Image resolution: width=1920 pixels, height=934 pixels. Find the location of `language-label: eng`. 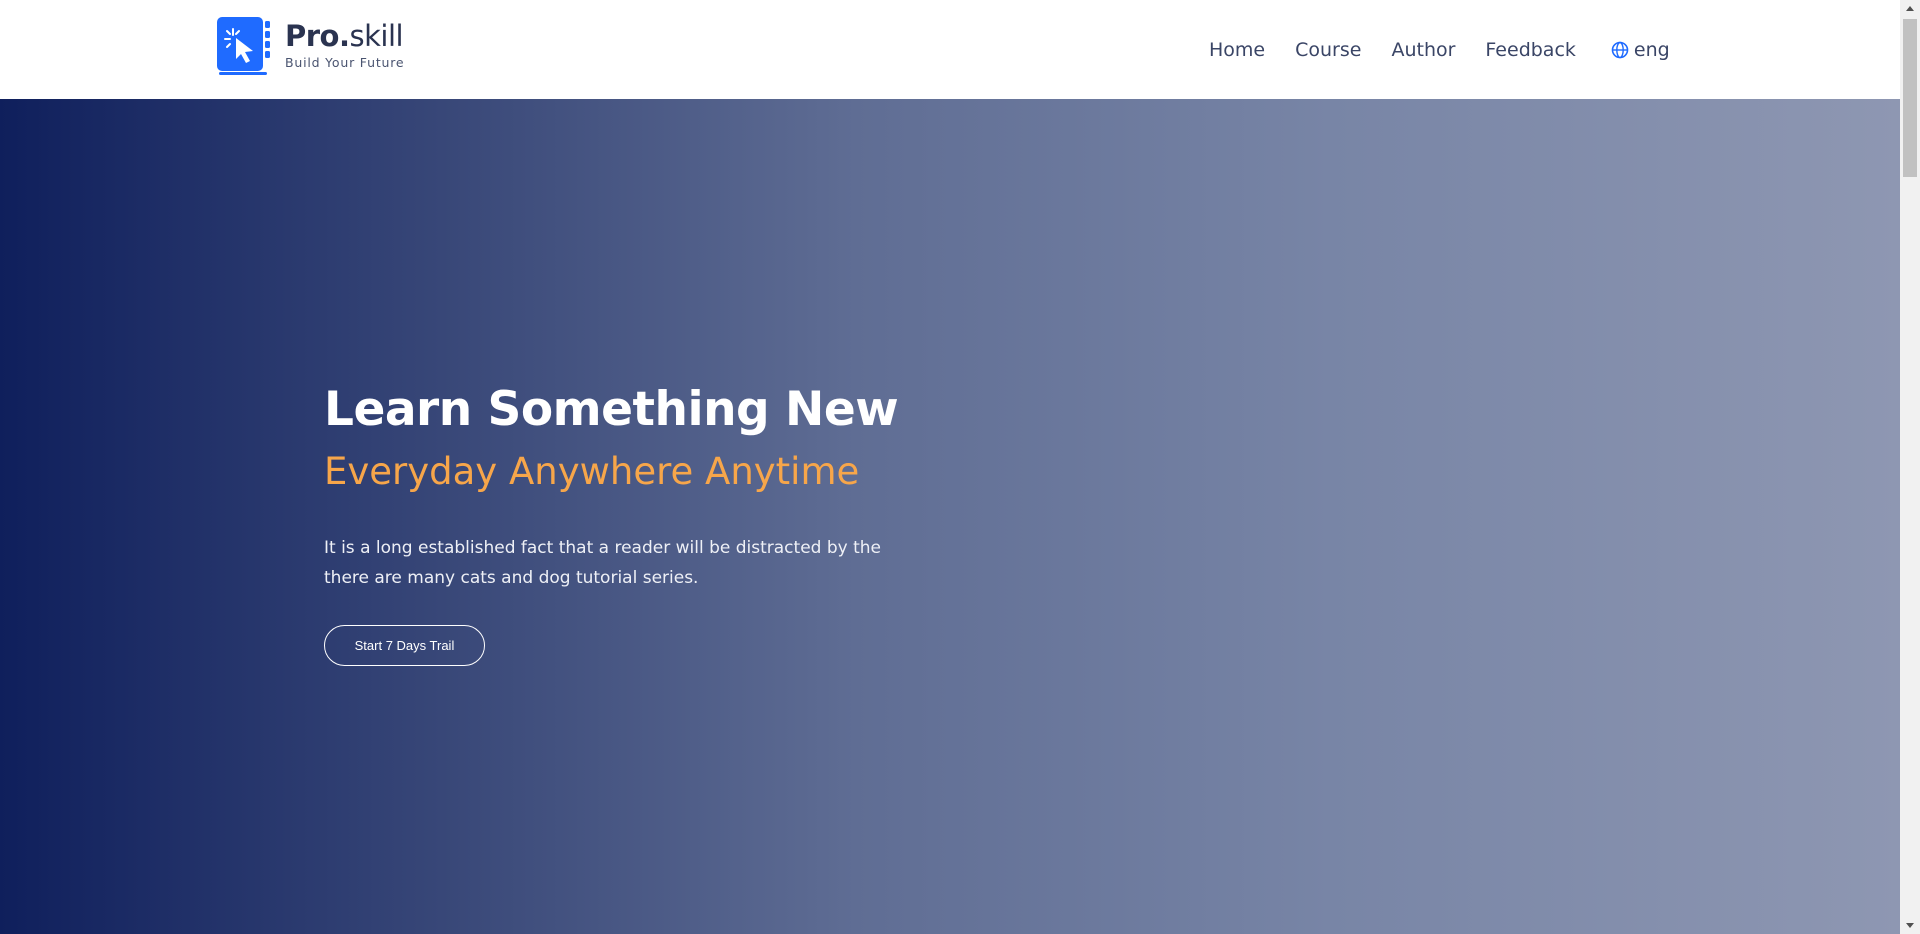

language-label: eng is located at coordinates (1651, 50).